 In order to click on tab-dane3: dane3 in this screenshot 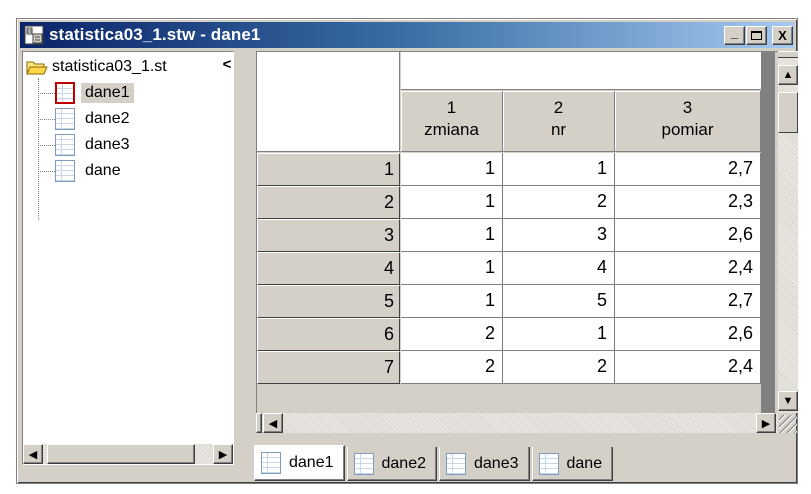, I will do `click(484, 464)`.